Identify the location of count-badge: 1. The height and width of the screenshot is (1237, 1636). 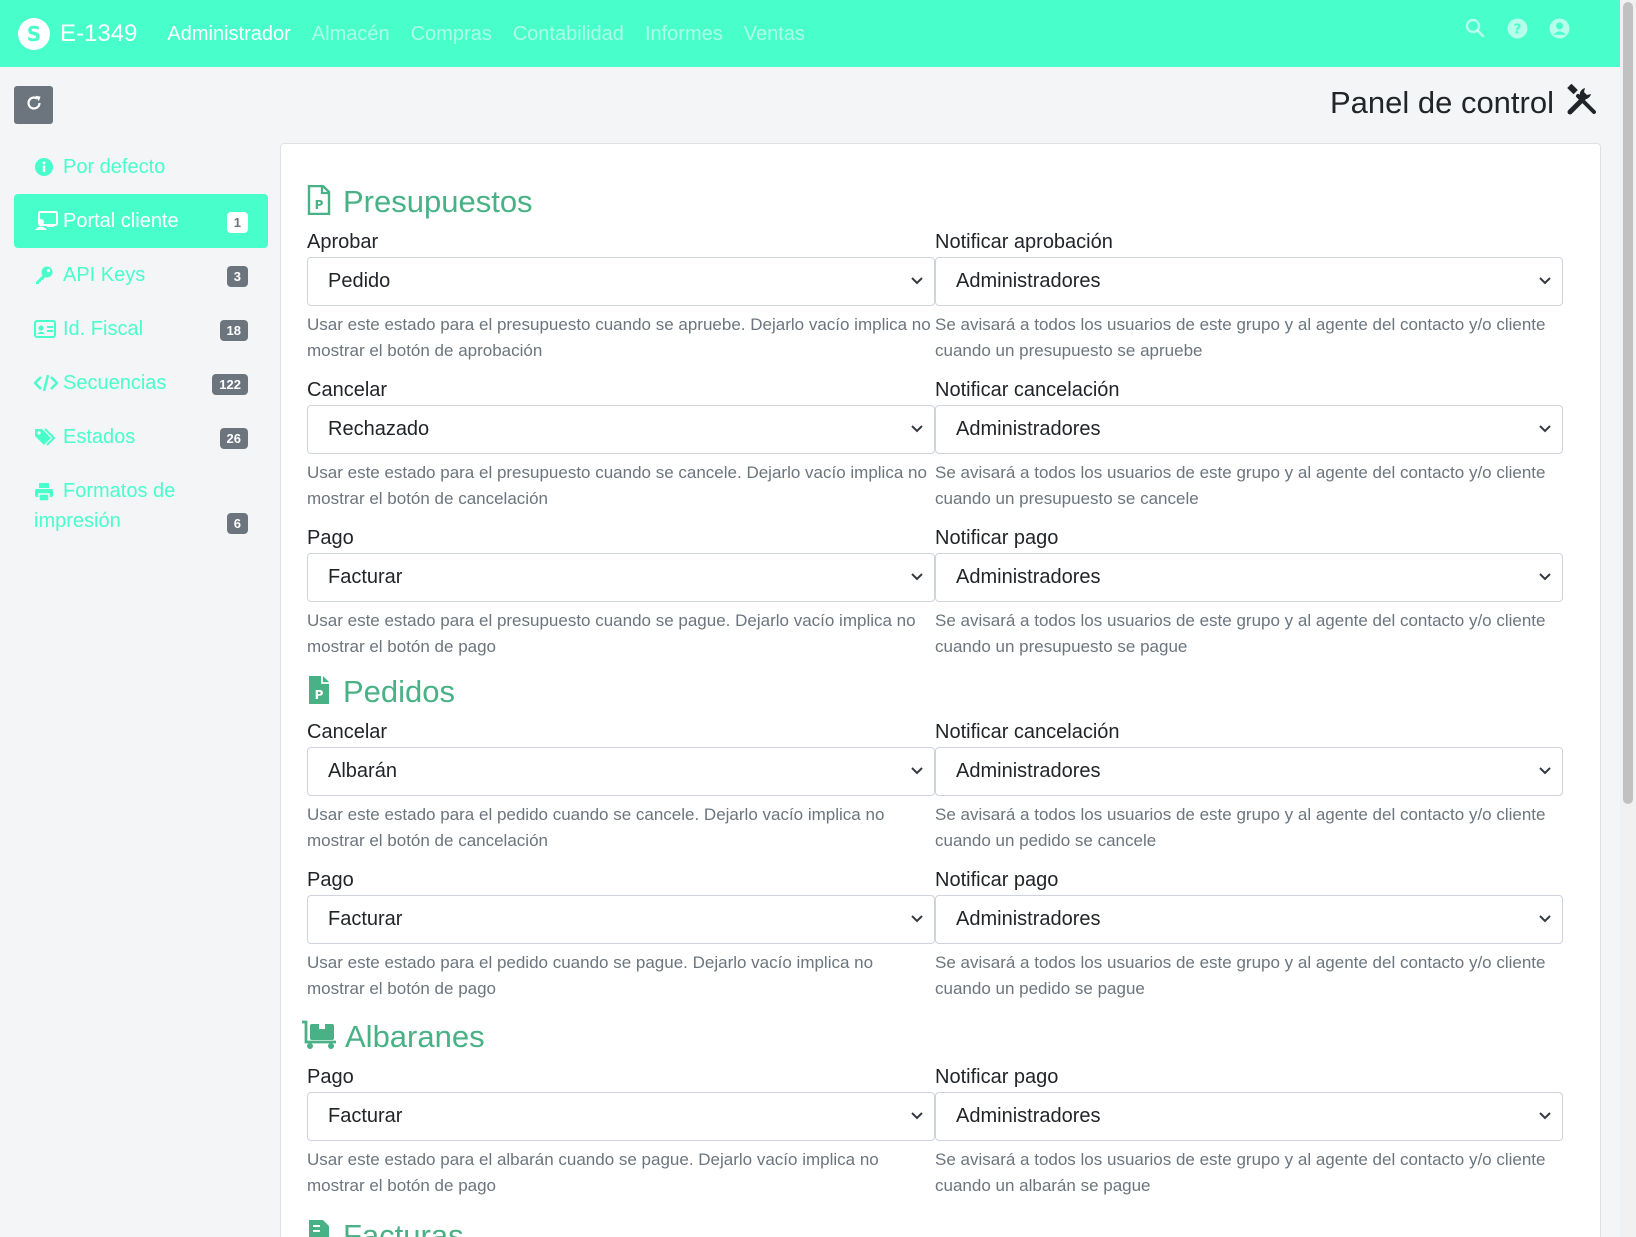
(237, 222).